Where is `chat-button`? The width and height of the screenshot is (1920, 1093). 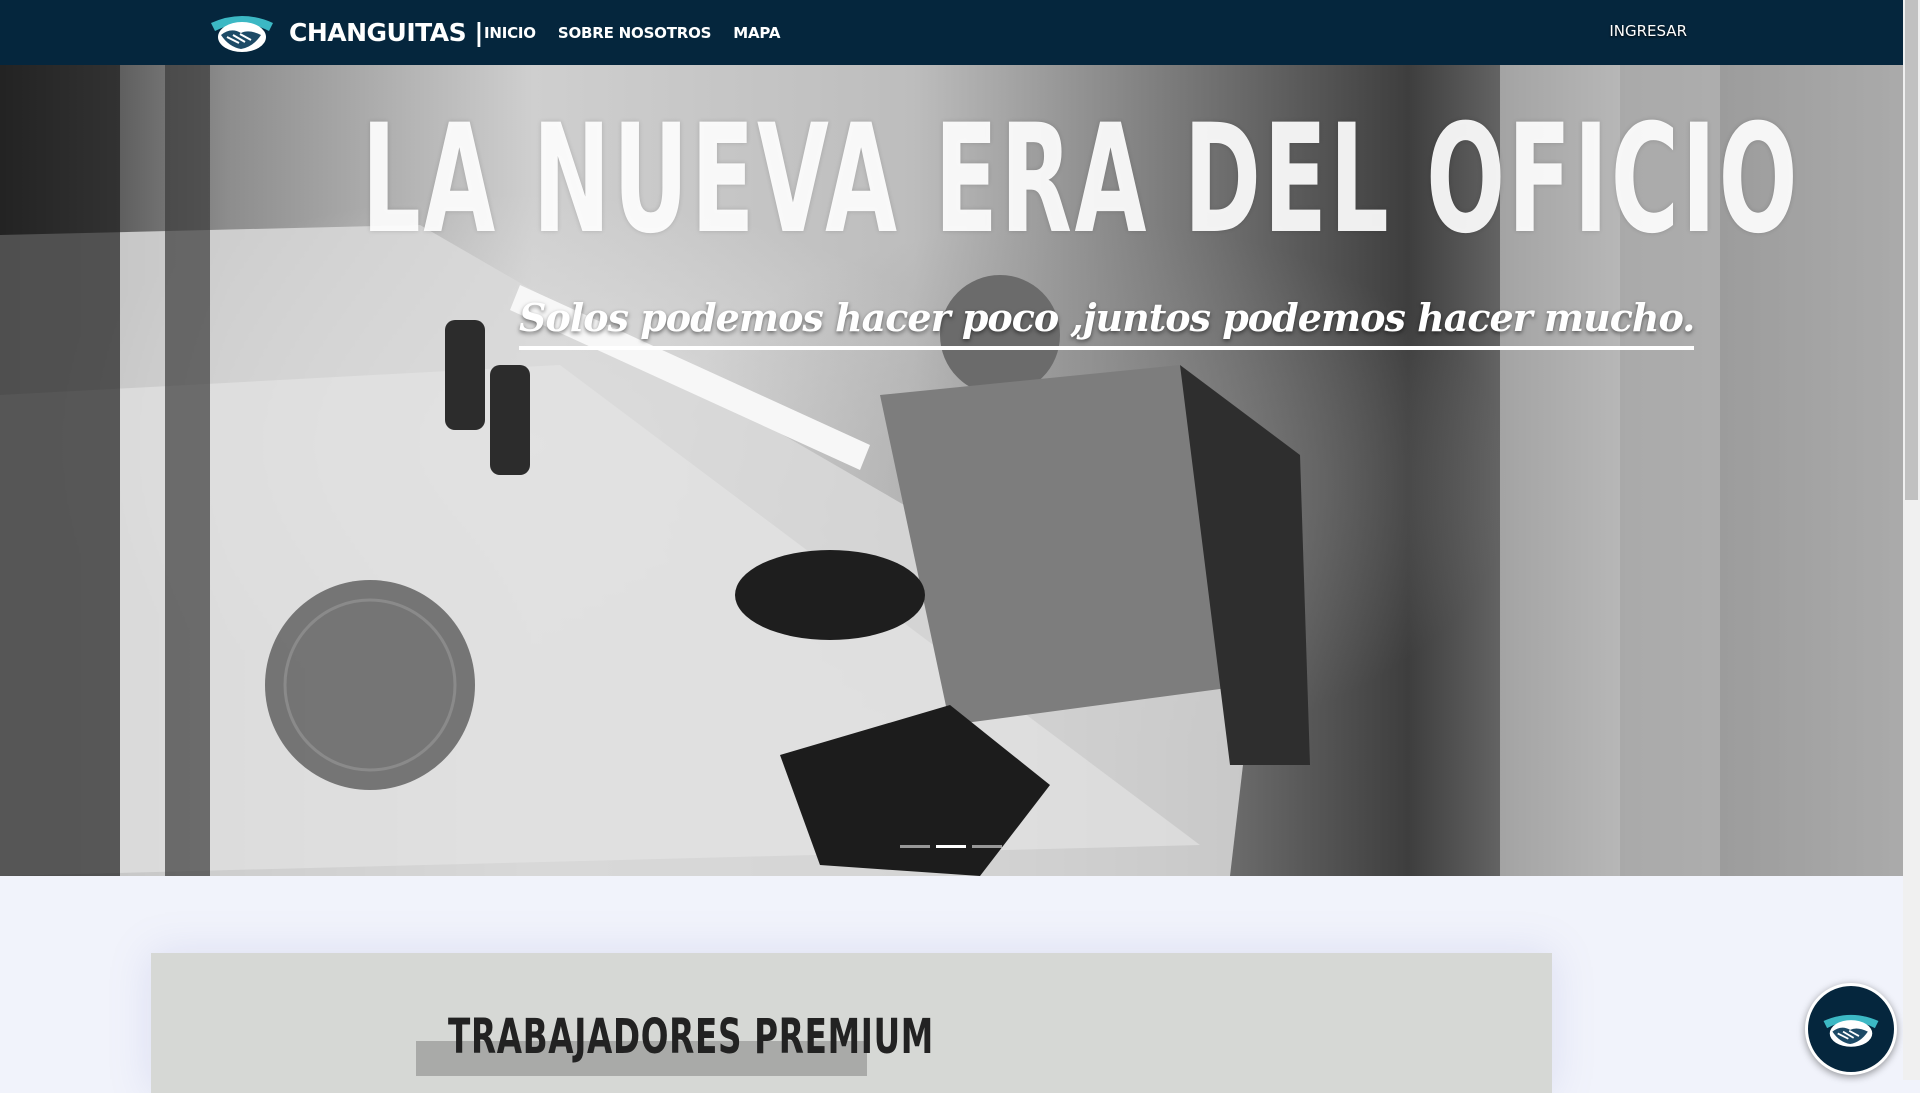
chat-button is located at coordinates (1851, 1029).